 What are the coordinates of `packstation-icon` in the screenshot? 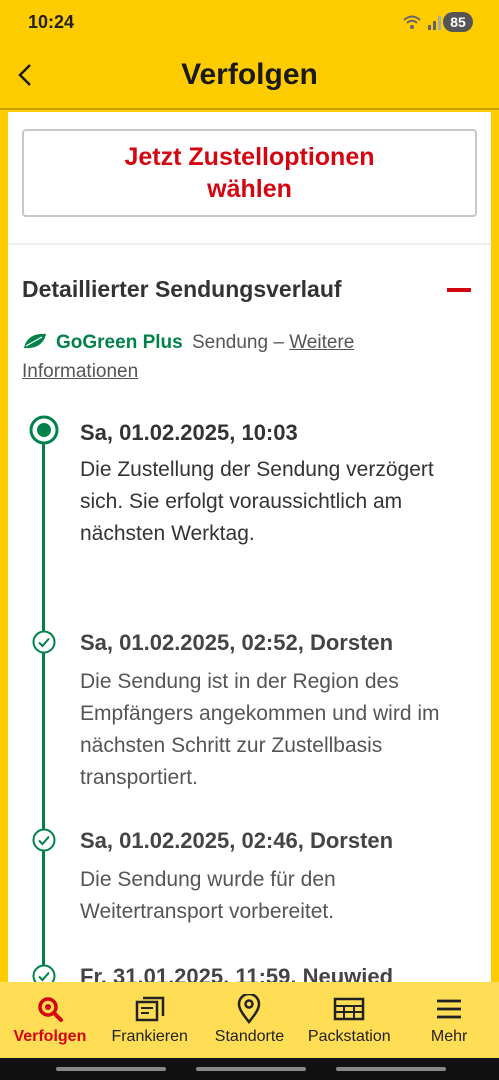 It's located at (349, 1009).